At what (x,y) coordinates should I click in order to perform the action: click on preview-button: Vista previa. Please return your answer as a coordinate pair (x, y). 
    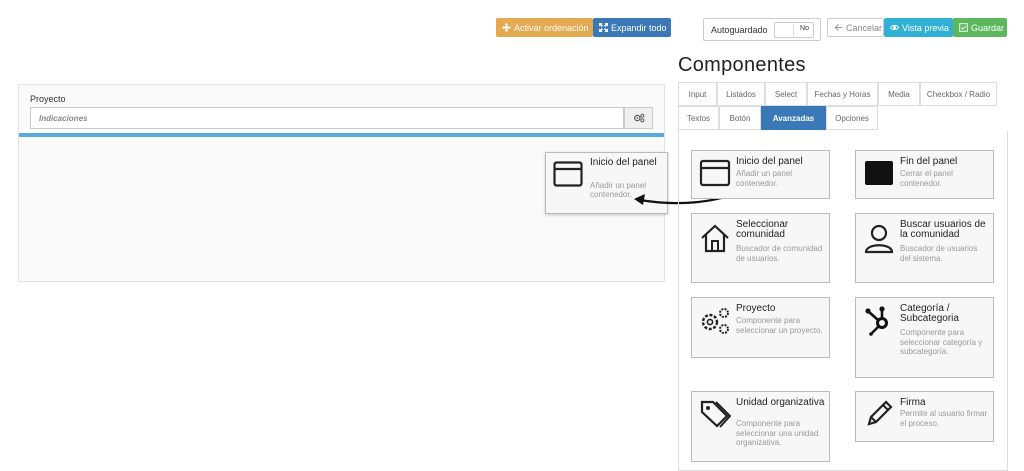
    Looking at the image, I should click on (918, 27).